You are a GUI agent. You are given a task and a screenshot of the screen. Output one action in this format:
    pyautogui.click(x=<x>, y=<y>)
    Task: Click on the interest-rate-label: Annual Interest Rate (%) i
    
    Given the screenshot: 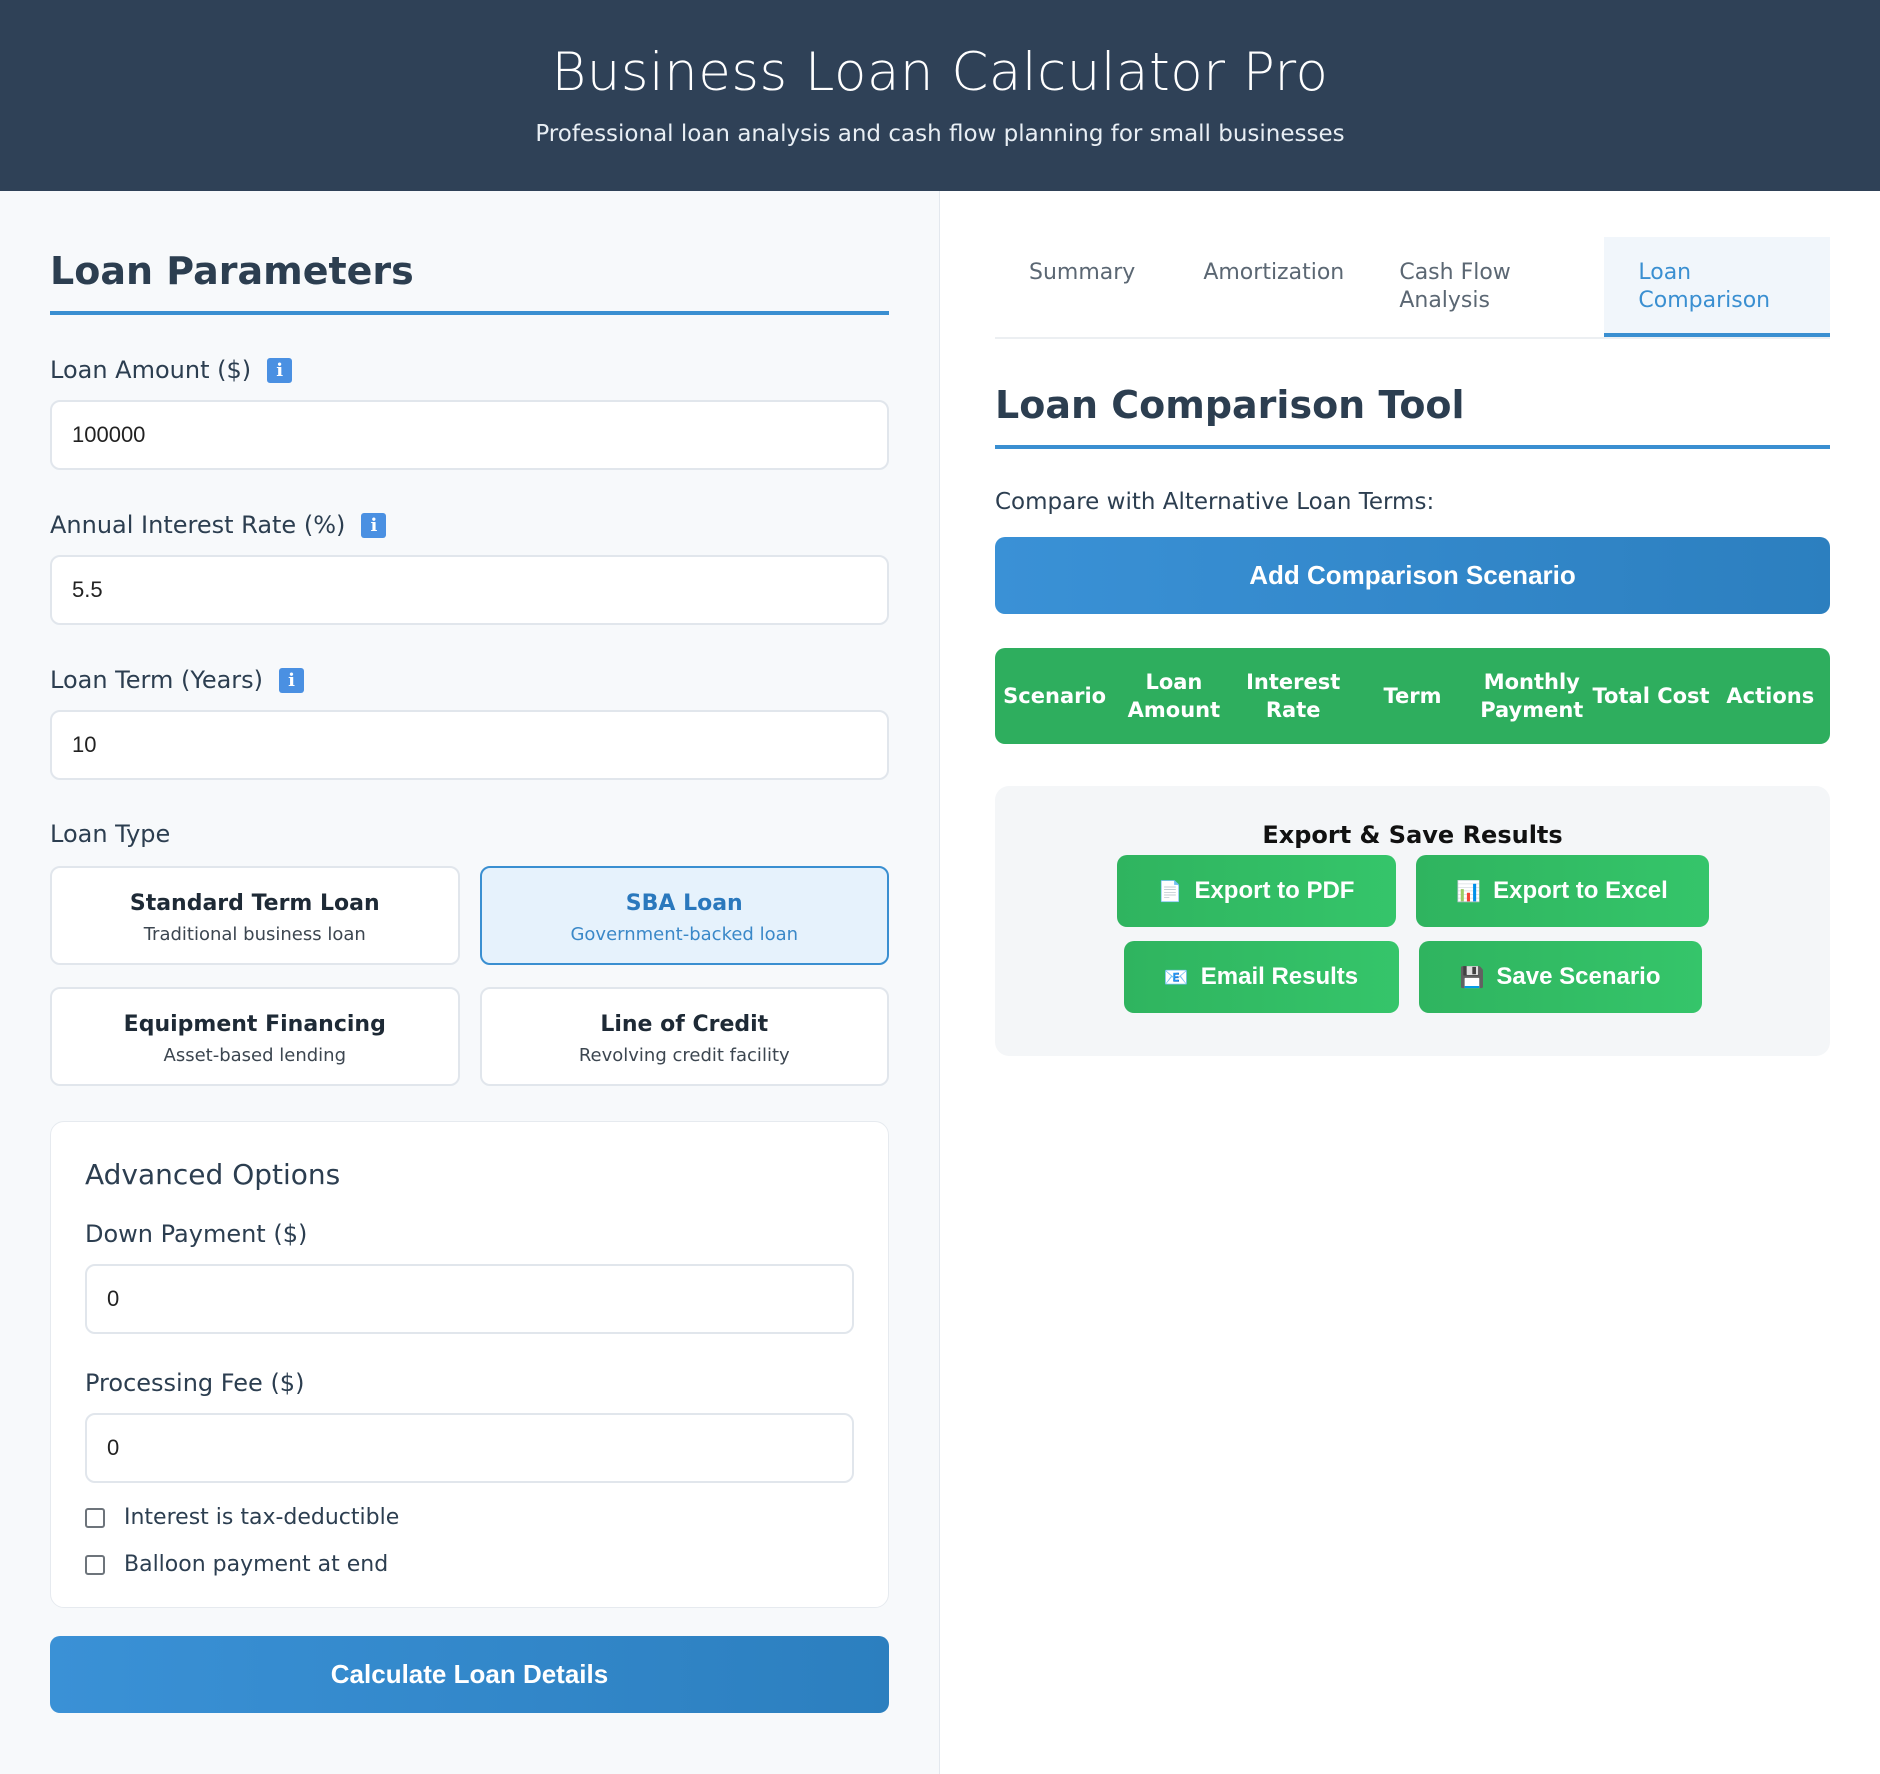 What is the action you would take?
    pyautogui.click(x=469, y=525)
    